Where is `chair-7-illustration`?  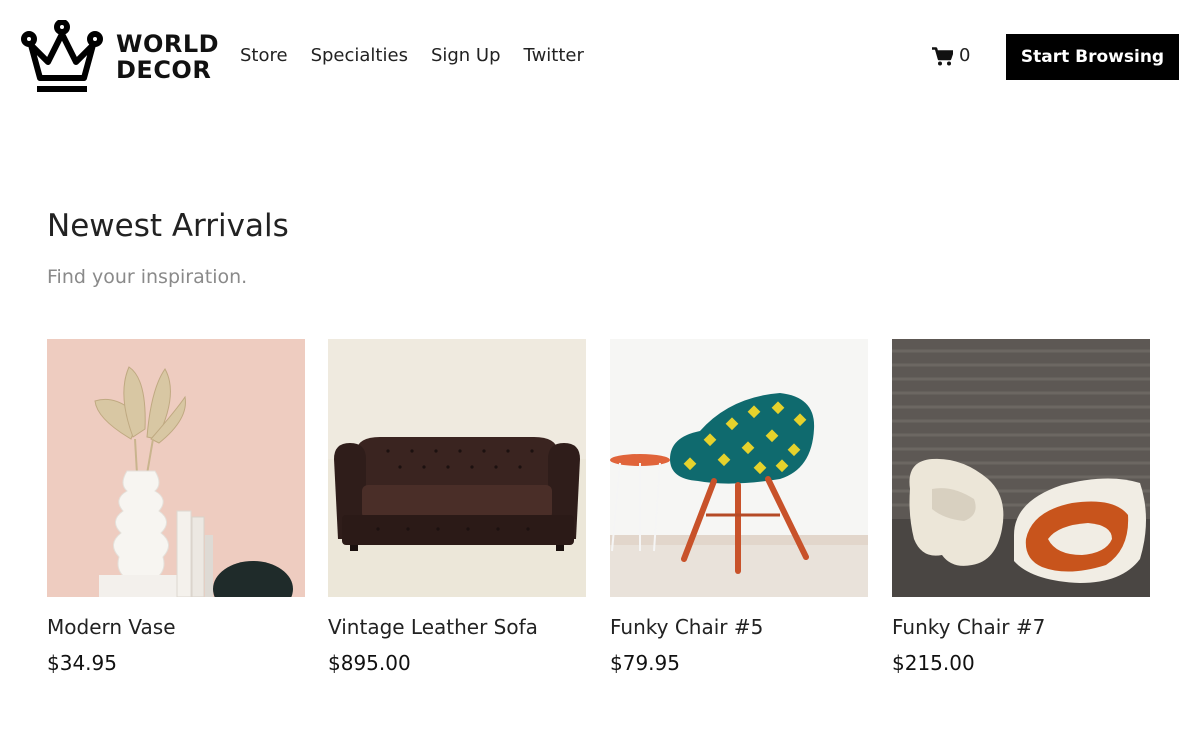
chair-7-illustration is located at coordinates (1021, 468).